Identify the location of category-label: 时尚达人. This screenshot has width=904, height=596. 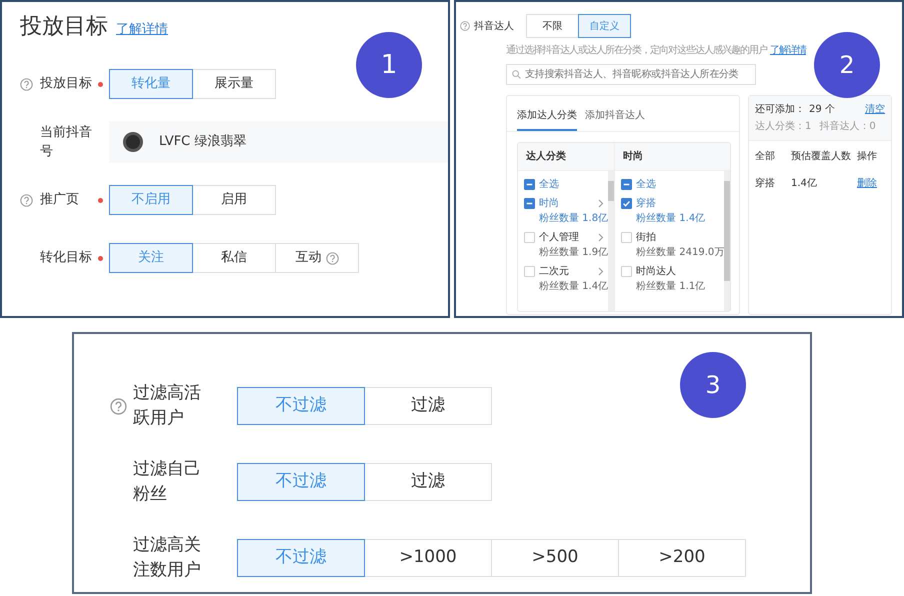
(680, 271).